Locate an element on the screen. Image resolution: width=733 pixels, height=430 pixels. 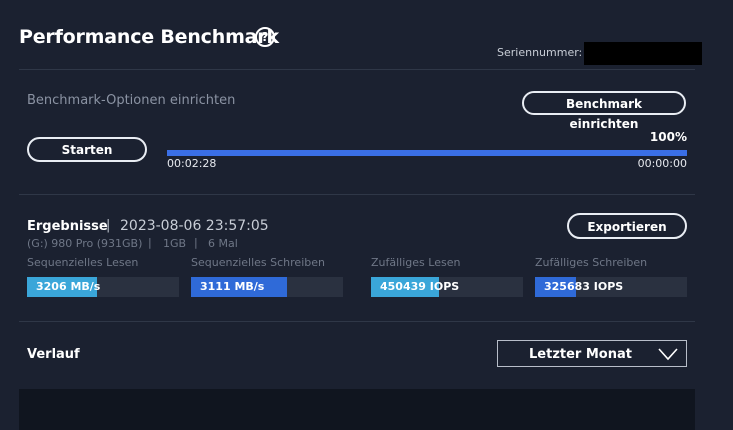
metric-value: 450439 IOPS is located at coordinates (420, 286).